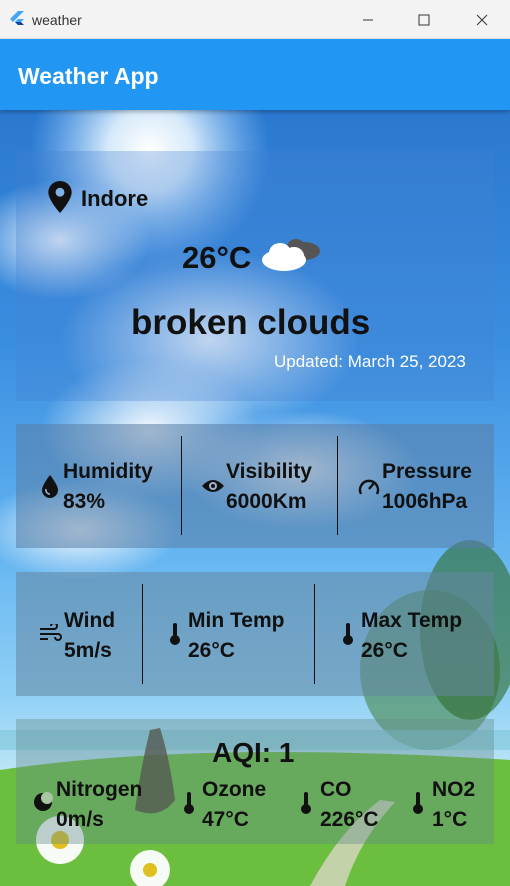 The image size is (510, 886). What do you see at coordinates (253, 752) in the screenshot?
I see `aqi-title: AQI: 1` at bounding box center [253, 752].